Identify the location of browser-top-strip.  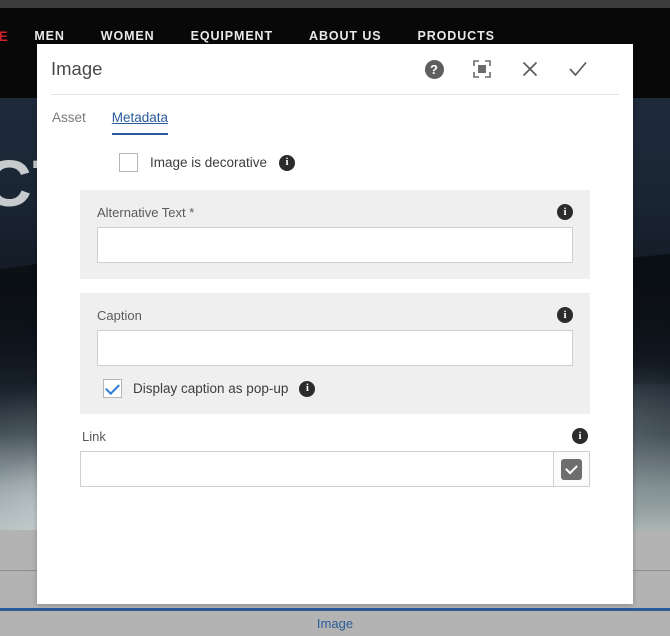
(335, 4).